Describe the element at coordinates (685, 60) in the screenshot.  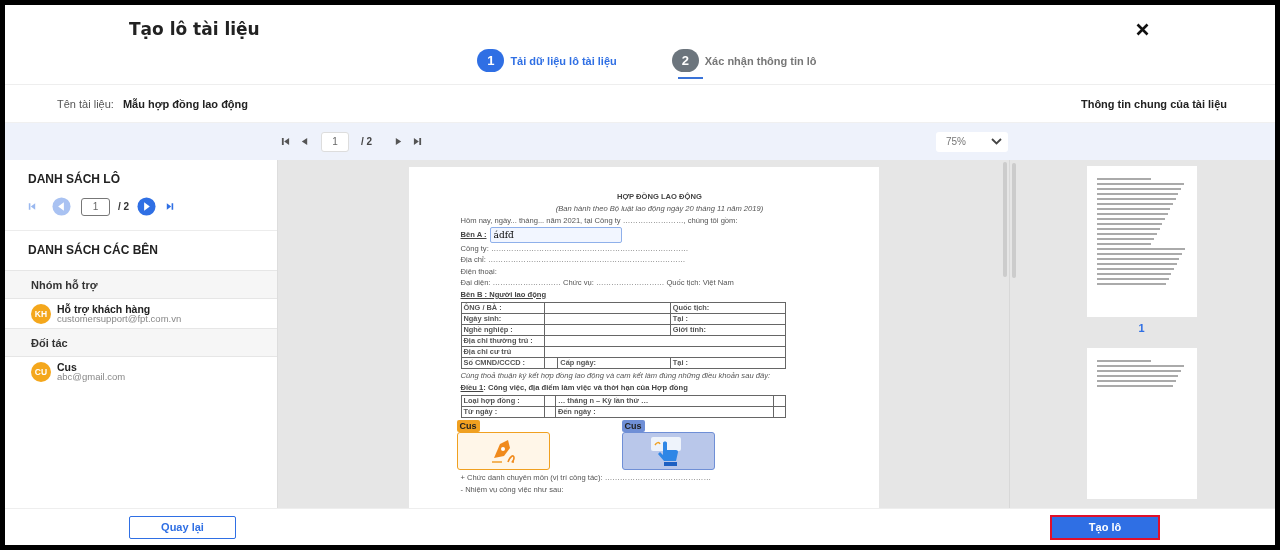
I see `step-number: 2` at that location.